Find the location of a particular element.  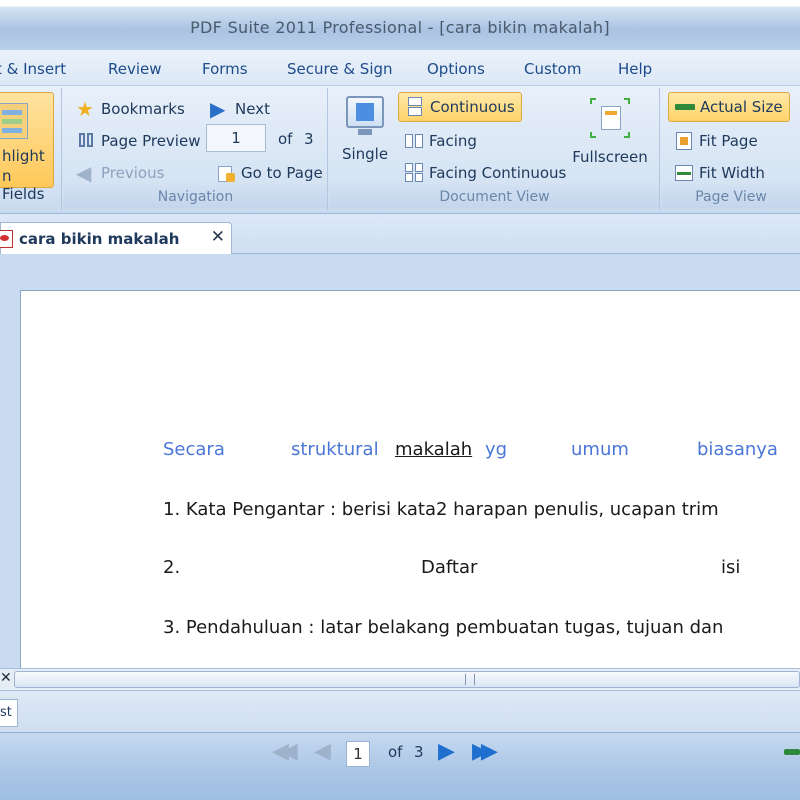

document-view-group-label: Document View is located at coordinates (494, 197).